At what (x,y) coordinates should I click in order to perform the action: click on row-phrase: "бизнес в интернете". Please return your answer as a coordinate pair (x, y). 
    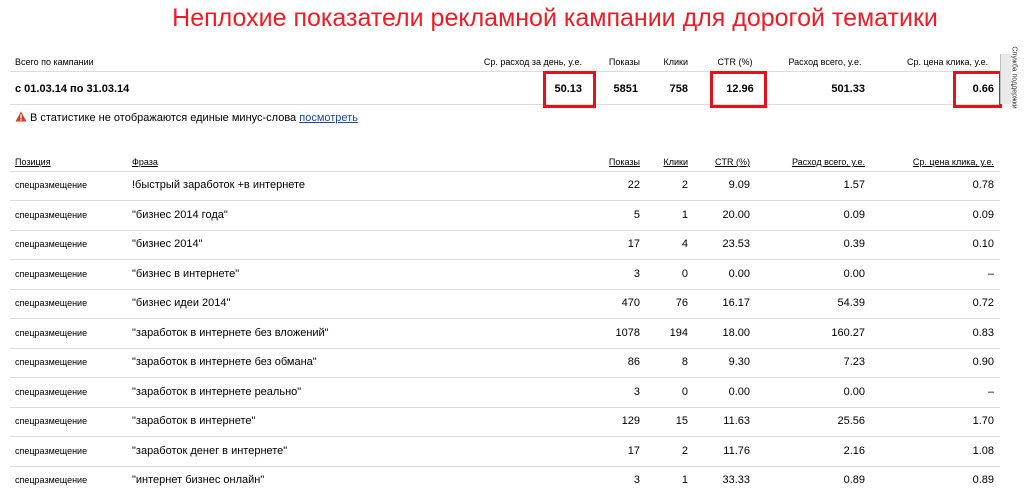
    Looking at the image, I should click on (186, 273).